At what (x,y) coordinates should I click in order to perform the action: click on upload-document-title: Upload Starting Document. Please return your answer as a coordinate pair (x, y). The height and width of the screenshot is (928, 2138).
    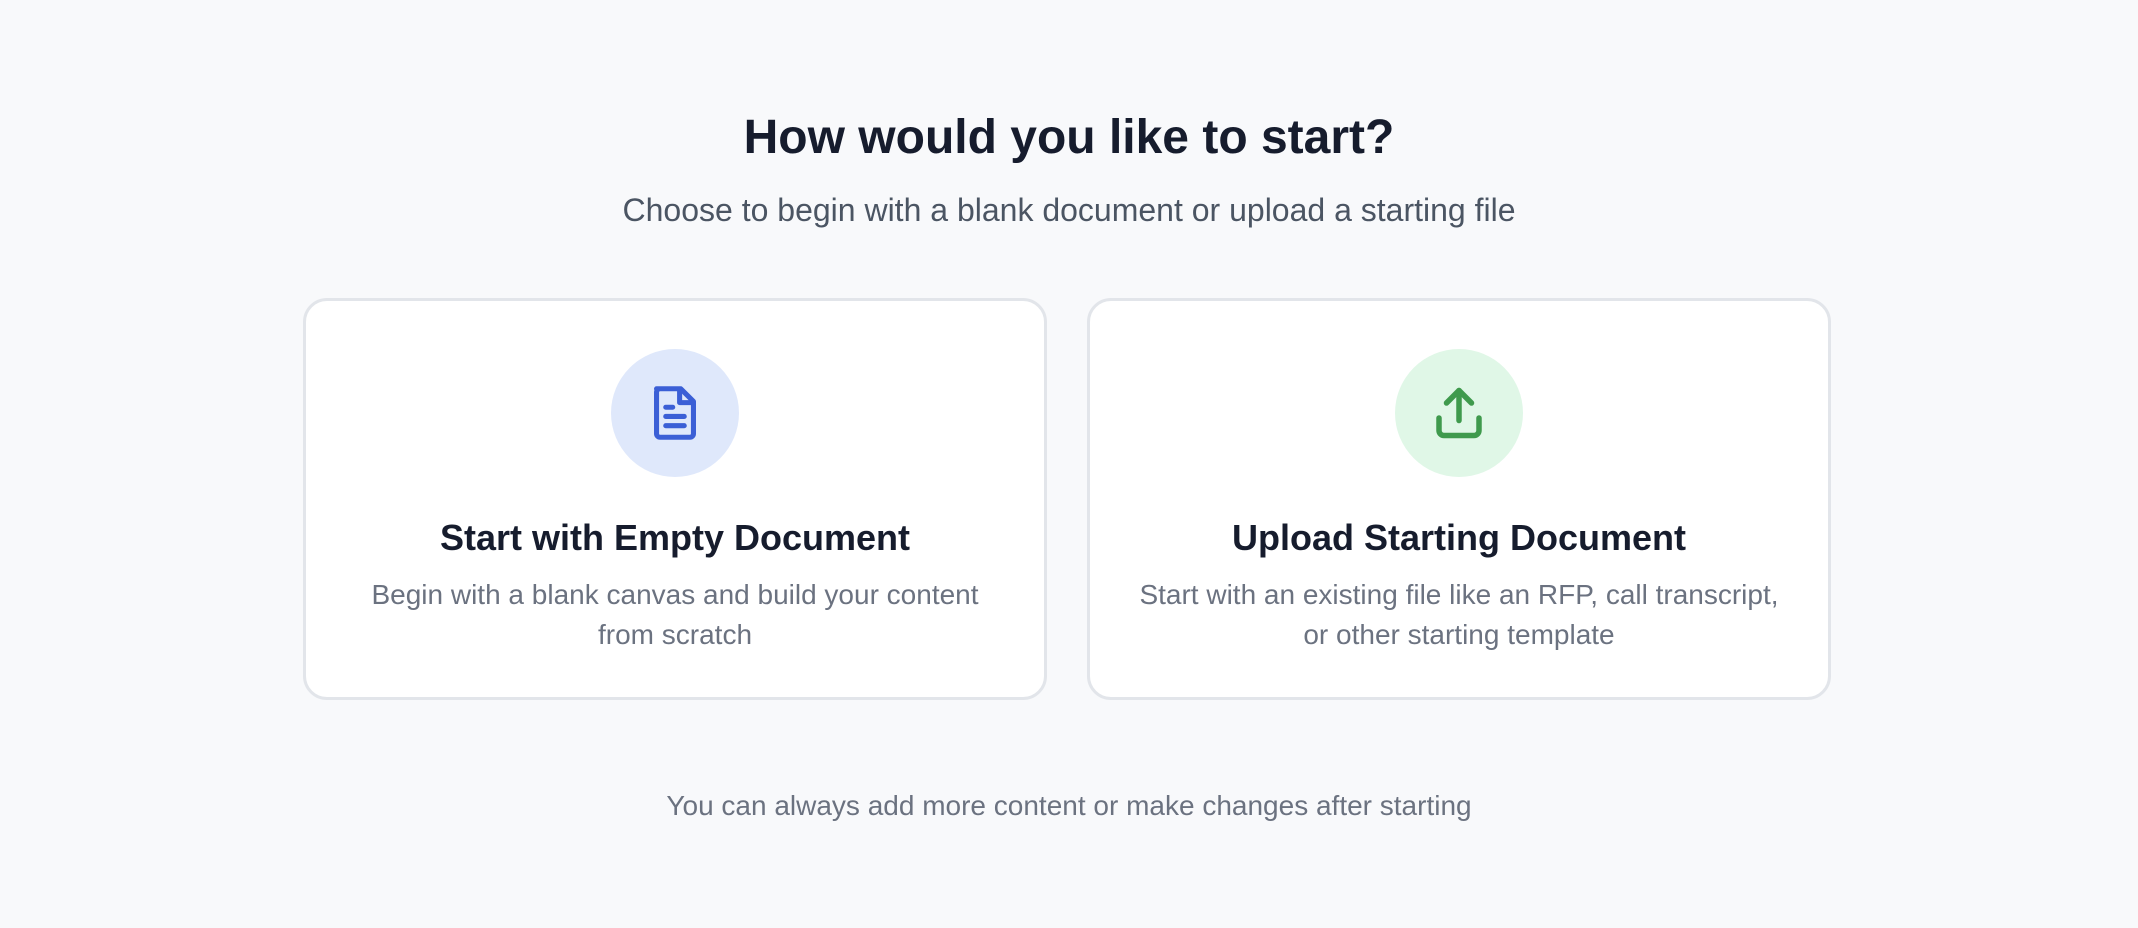
    Looking at the image, I should click on (1458, 537).